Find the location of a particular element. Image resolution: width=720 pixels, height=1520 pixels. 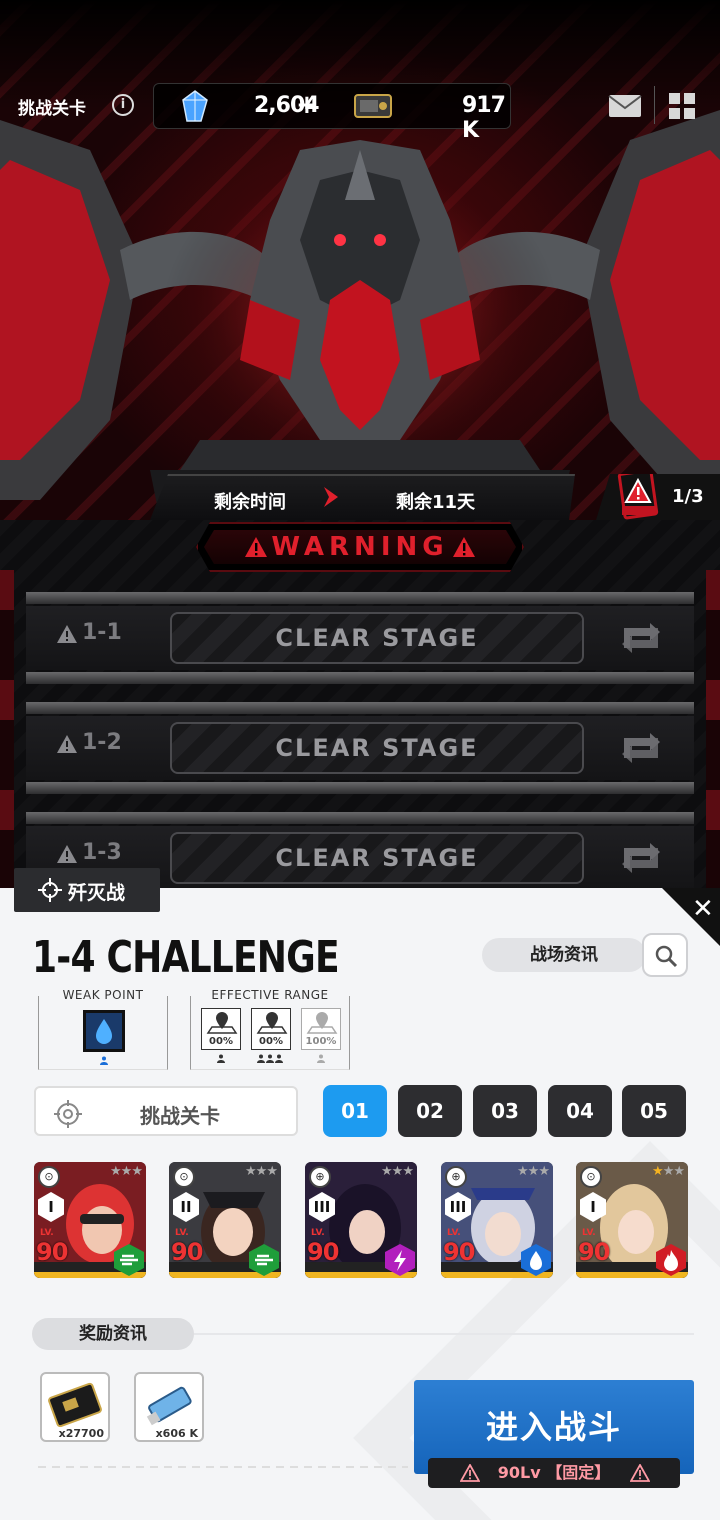

search-button is located at coordinates (665, 955).